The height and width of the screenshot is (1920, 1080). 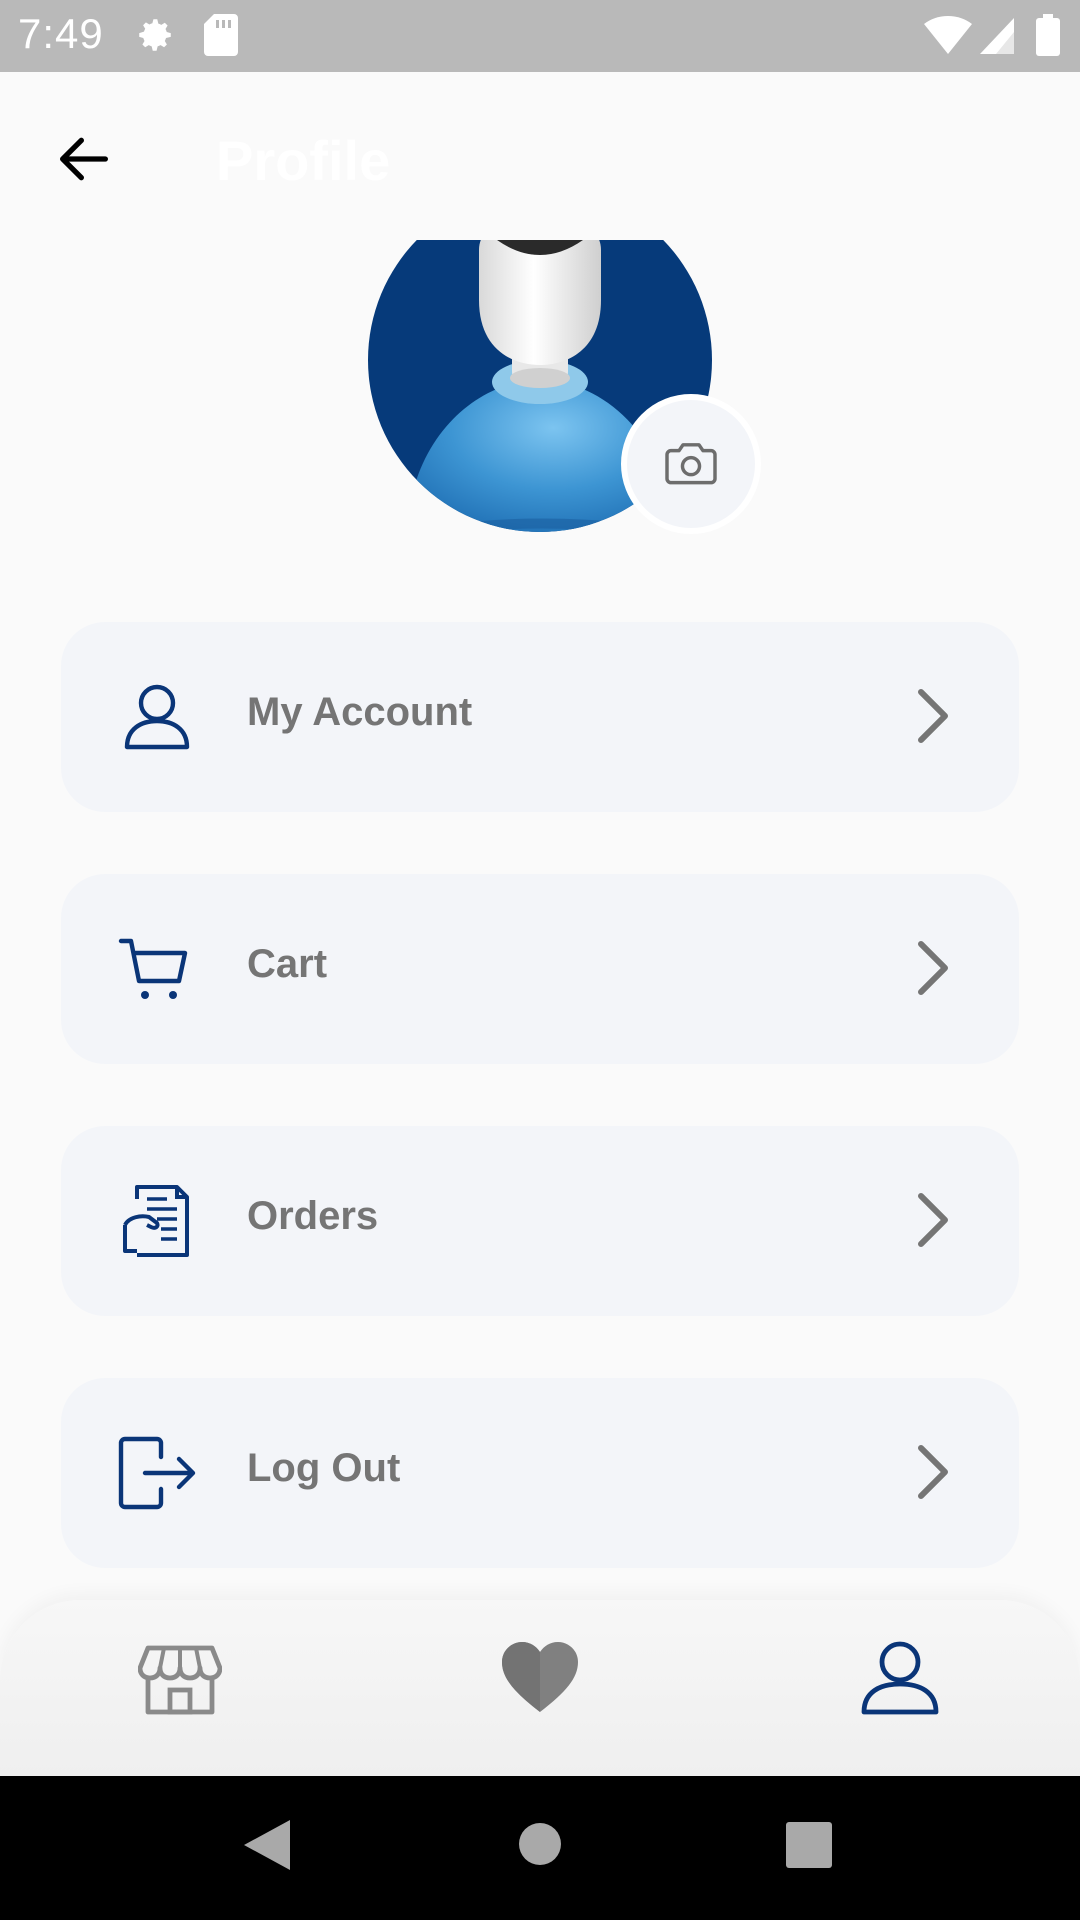 I want to click on shop-icon, so click(x=180, y=1680).